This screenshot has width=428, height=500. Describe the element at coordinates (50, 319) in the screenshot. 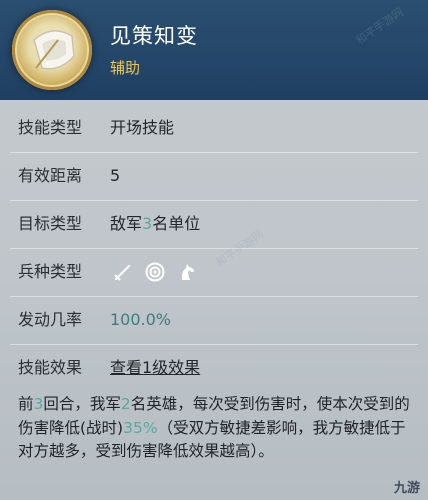

I see `row-label: 发动几率` at that location.